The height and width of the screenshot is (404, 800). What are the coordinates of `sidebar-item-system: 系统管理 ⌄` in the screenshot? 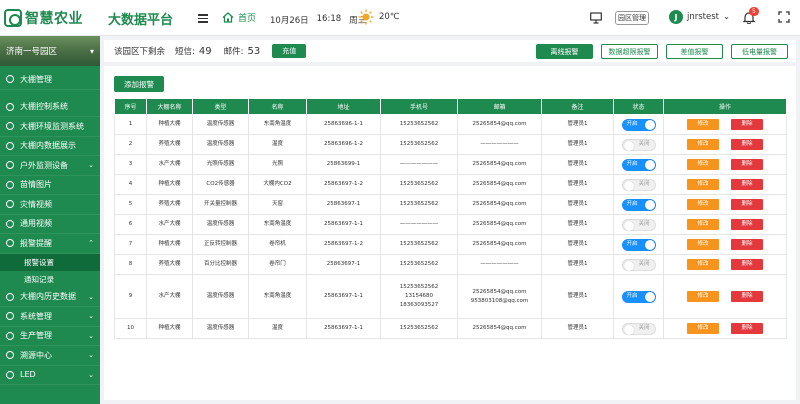 It's located at (50, 317).